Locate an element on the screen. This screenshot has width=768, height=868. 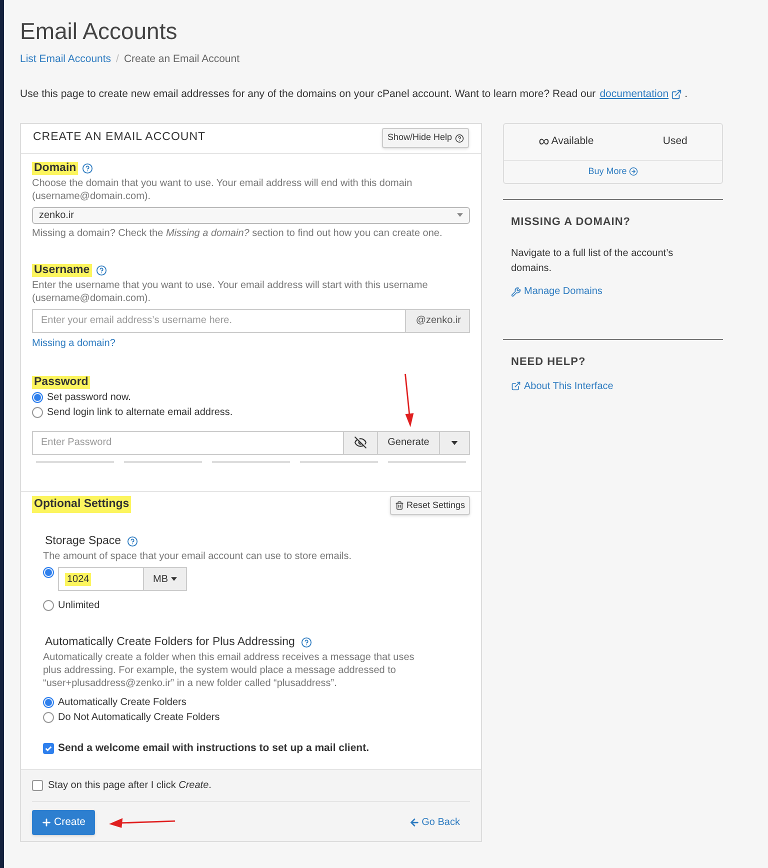
domain-suffix: @zenko.ir is located at coordinates (438, 320).